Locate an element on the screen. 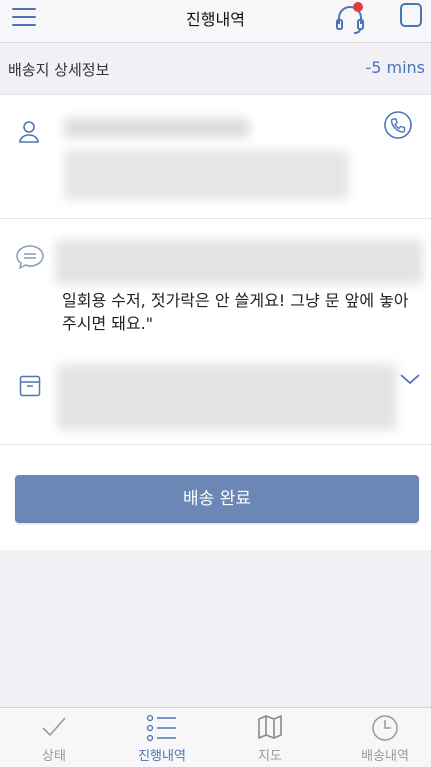 The height and width of the screenshot is (767, 431). delivery-complete-button: 배송 완료 is located at coordinates (217, 499).